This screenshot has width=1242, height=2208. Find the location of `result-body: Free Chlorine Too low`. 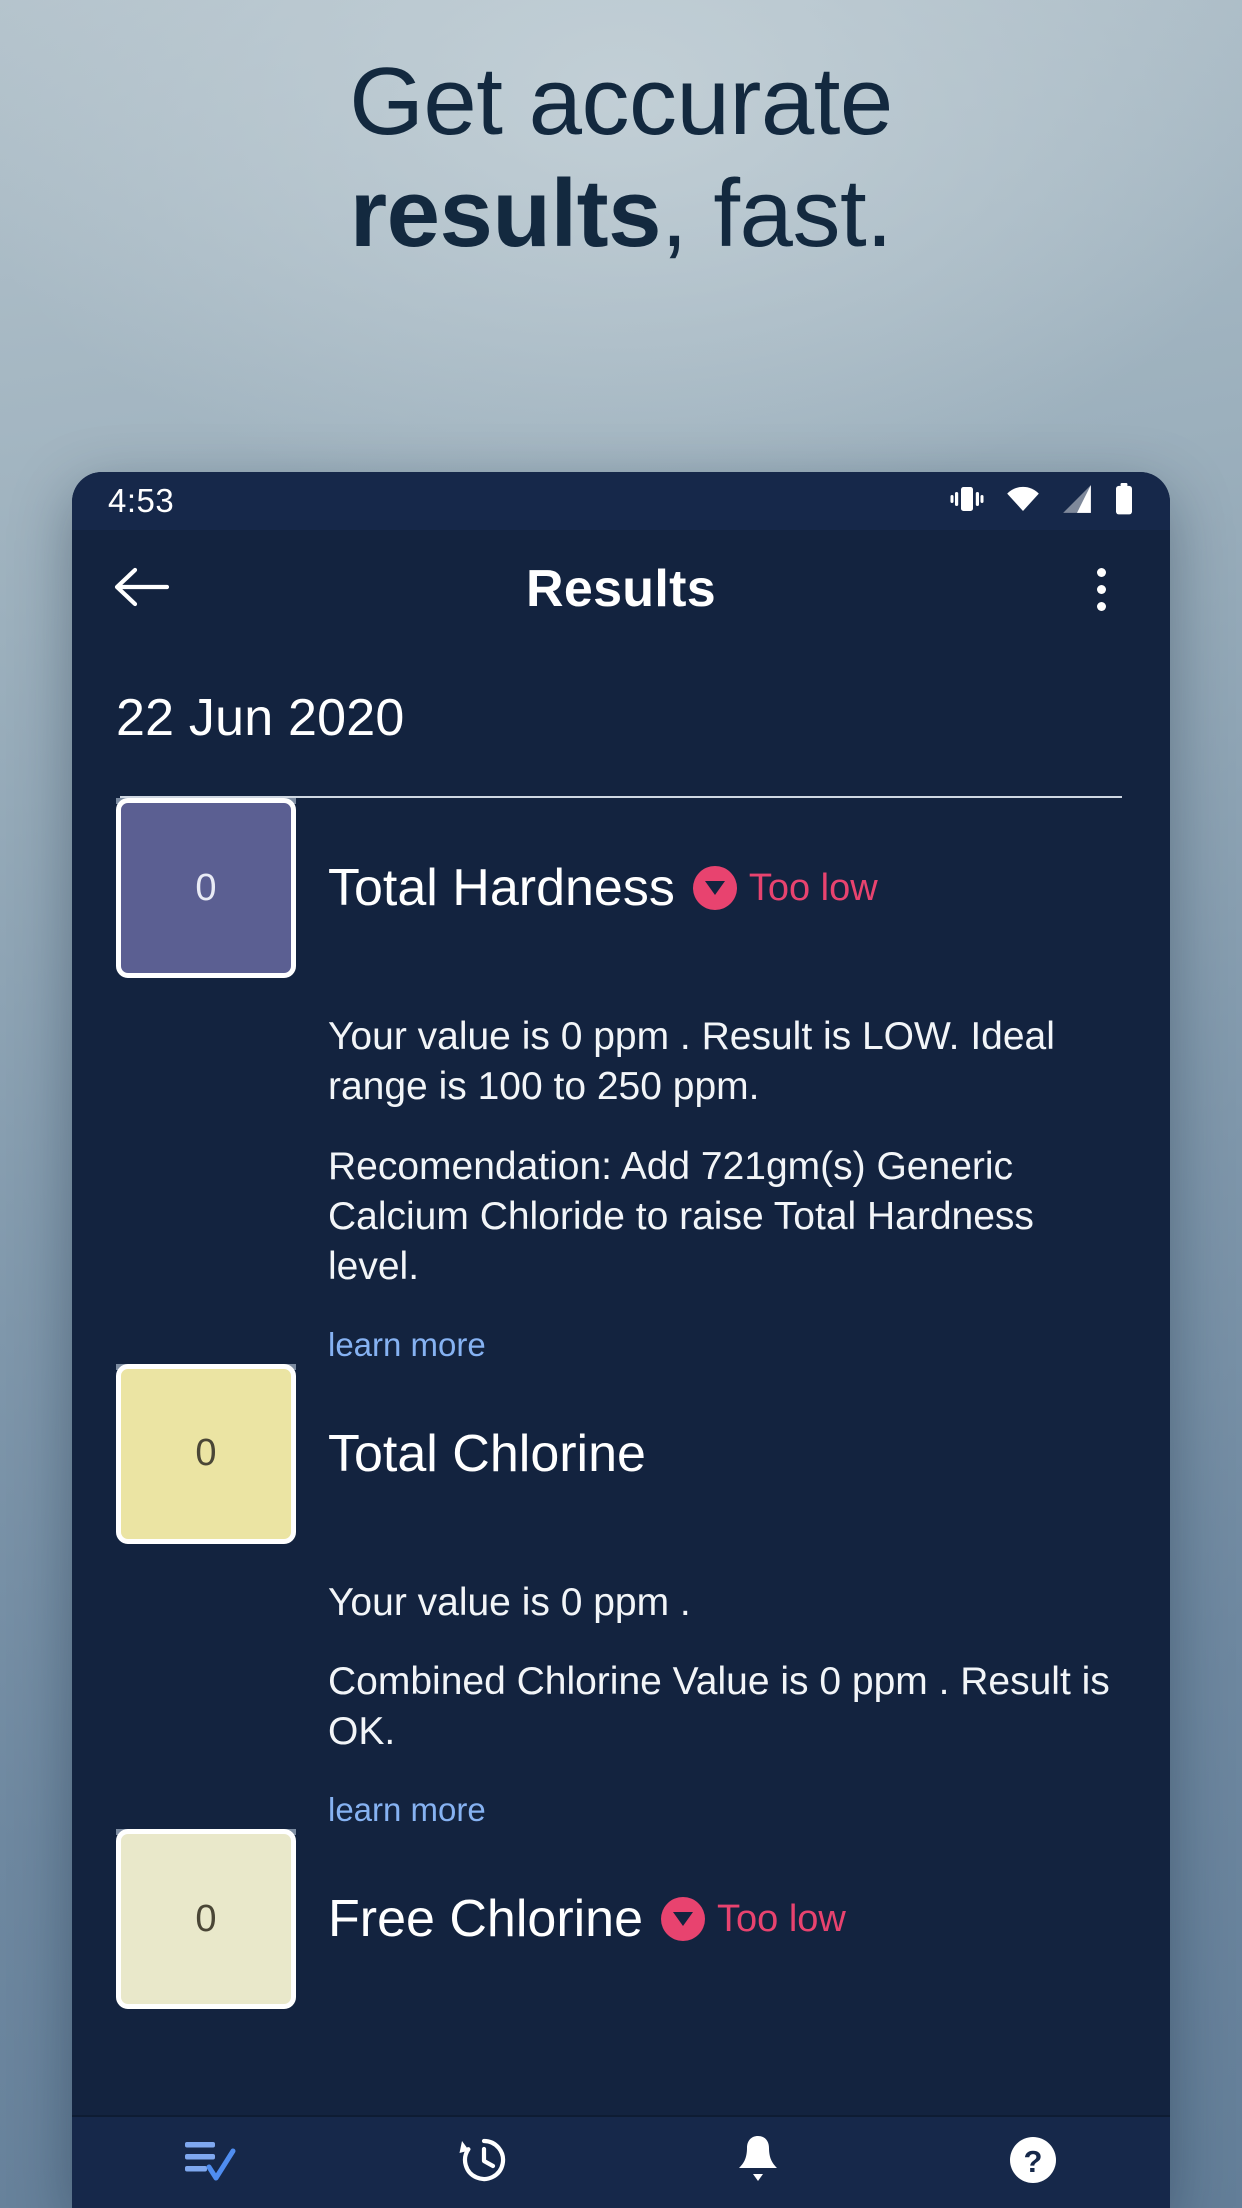

result-body: Free Chlorine Too low is located at coordinates (733, 1919).